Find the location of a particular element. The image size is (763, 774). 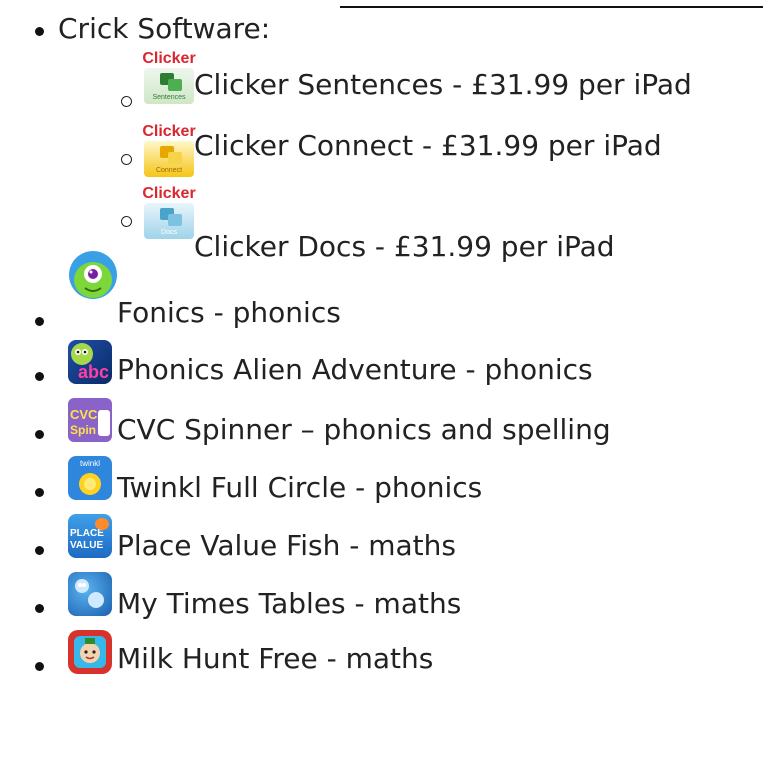

alien-icon-text: abc is located at coordinates (94, 372).